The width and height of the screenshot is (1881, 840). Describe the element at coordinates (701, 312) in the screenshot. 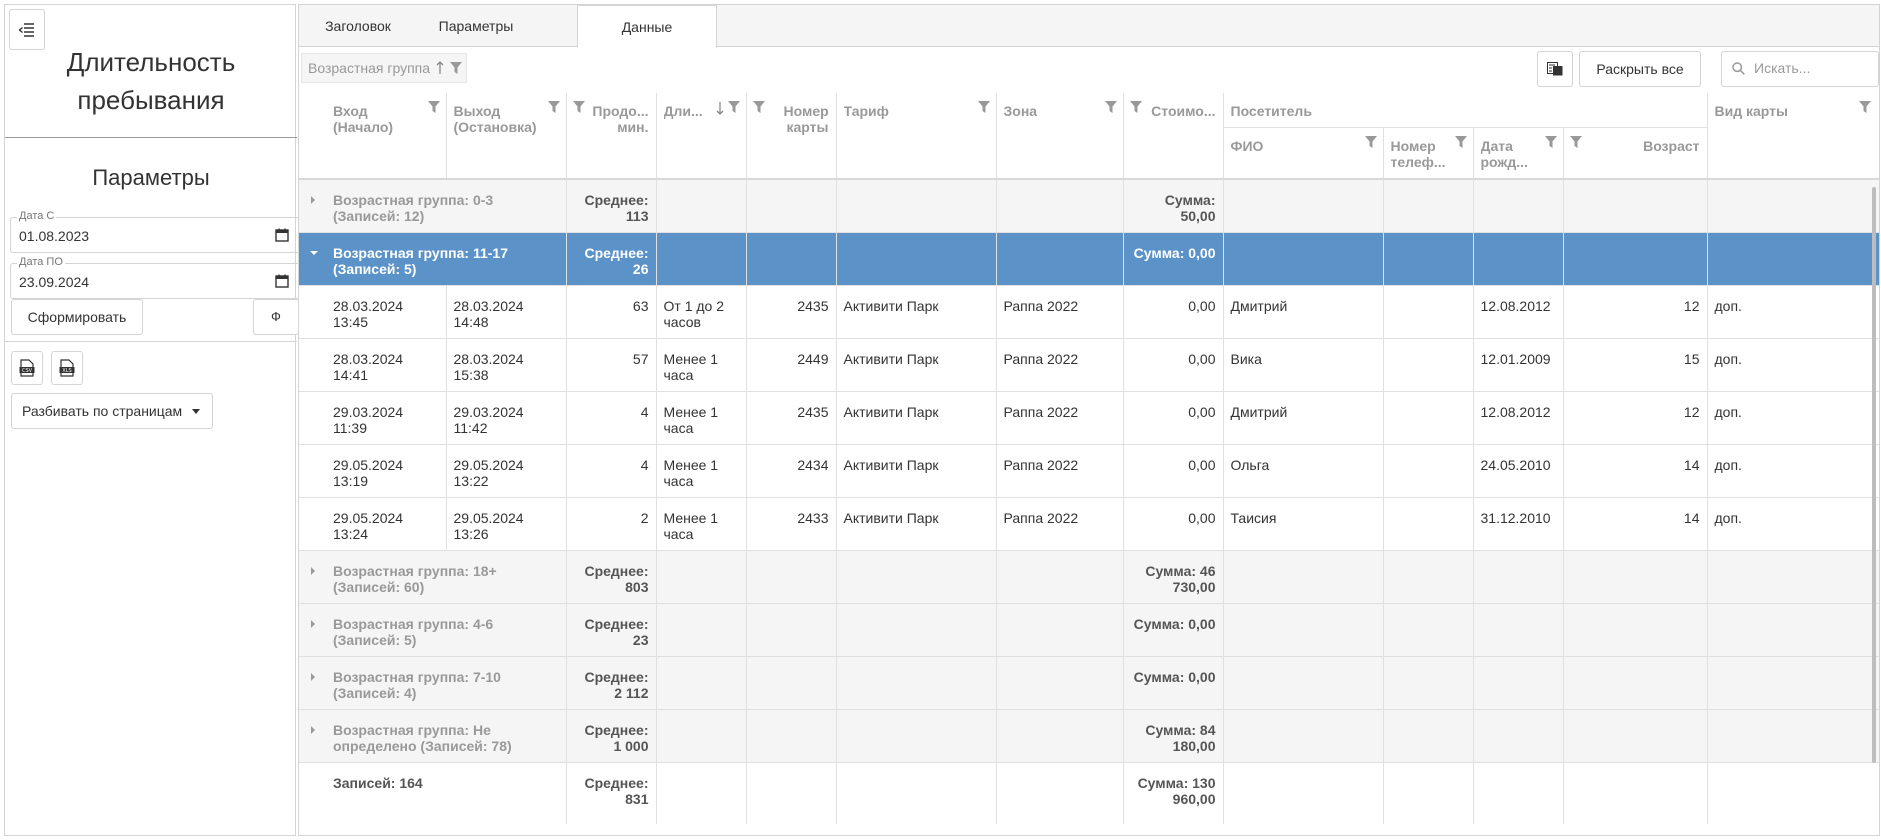

I see `cell-duration: От 1 до 2 часов` at that location.